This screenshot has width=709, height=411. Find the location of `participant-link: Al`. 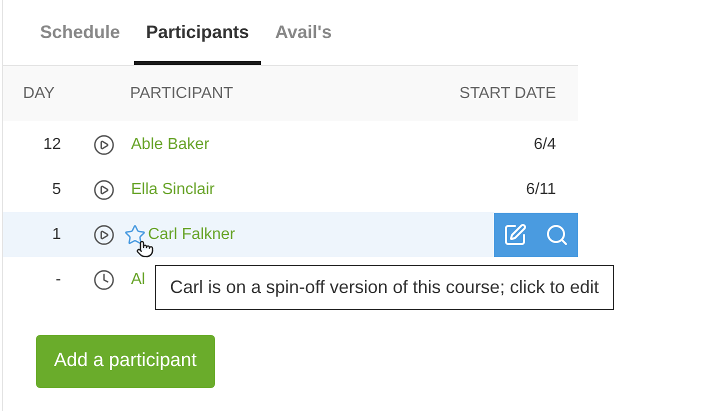

participant-link: Al is located at coordinates (138, 280).